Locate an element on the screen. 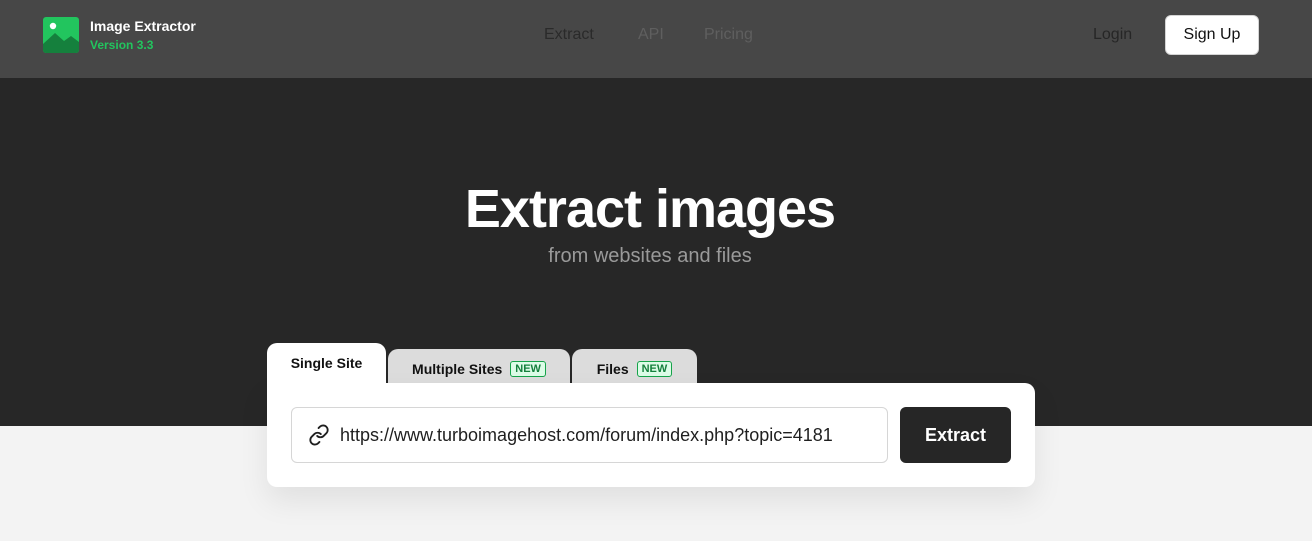  image-icon is located at coordinates (61, 35).